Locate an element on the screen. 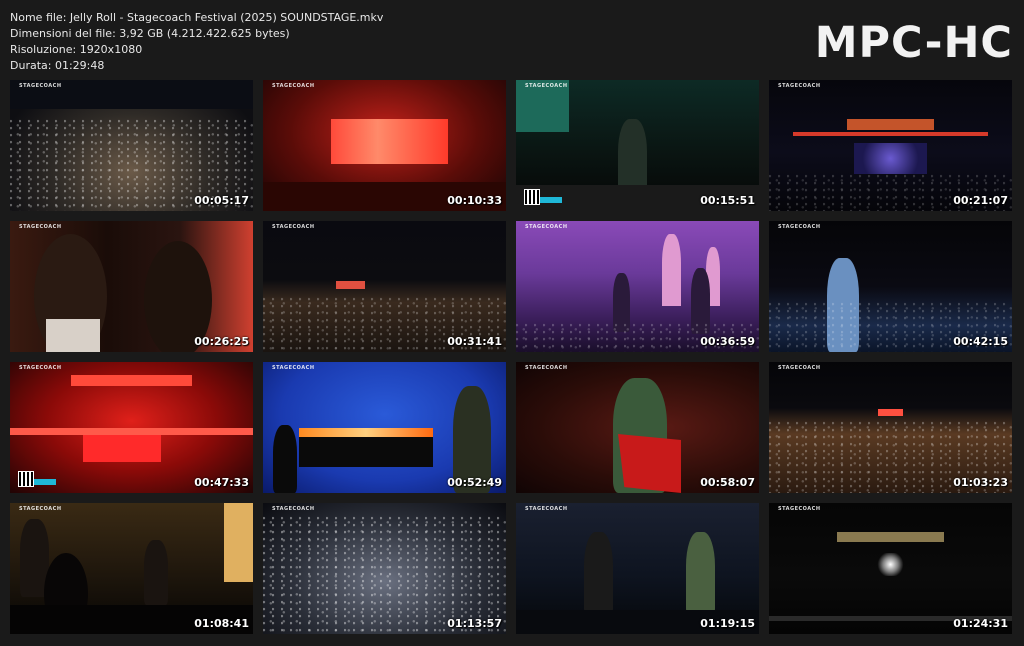 The height and width of the screenshot is (646, 1024). thumbnail: STAGECOACH 00:52:49 is located at coordinates (384, 427).